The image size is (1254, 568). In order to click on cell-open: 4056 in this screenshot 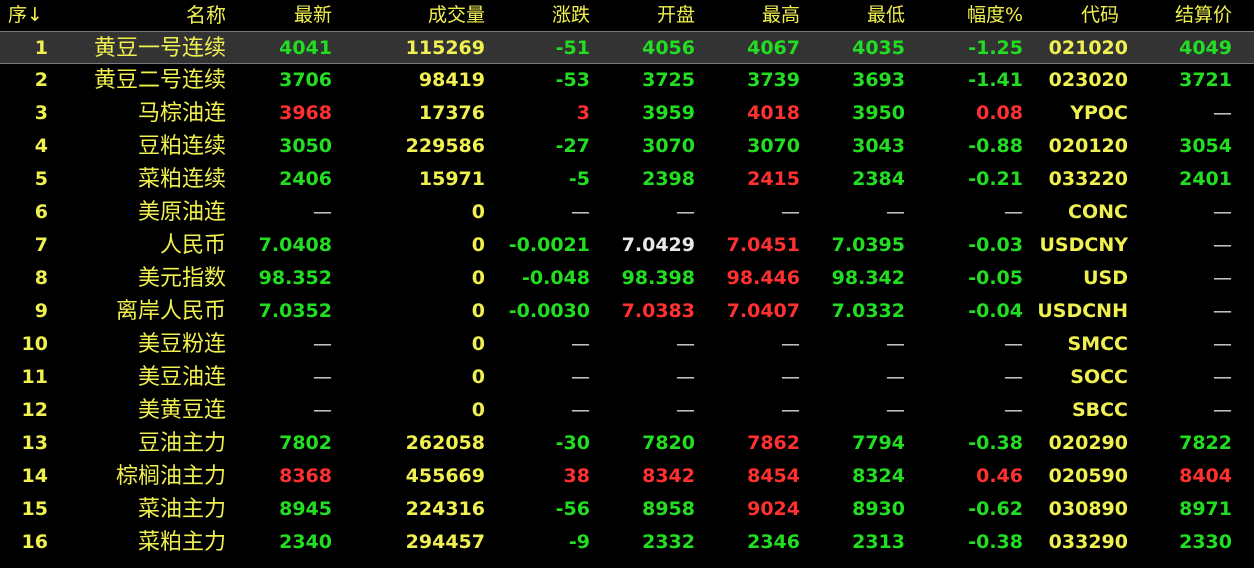, I will do `click(668, 48)`.